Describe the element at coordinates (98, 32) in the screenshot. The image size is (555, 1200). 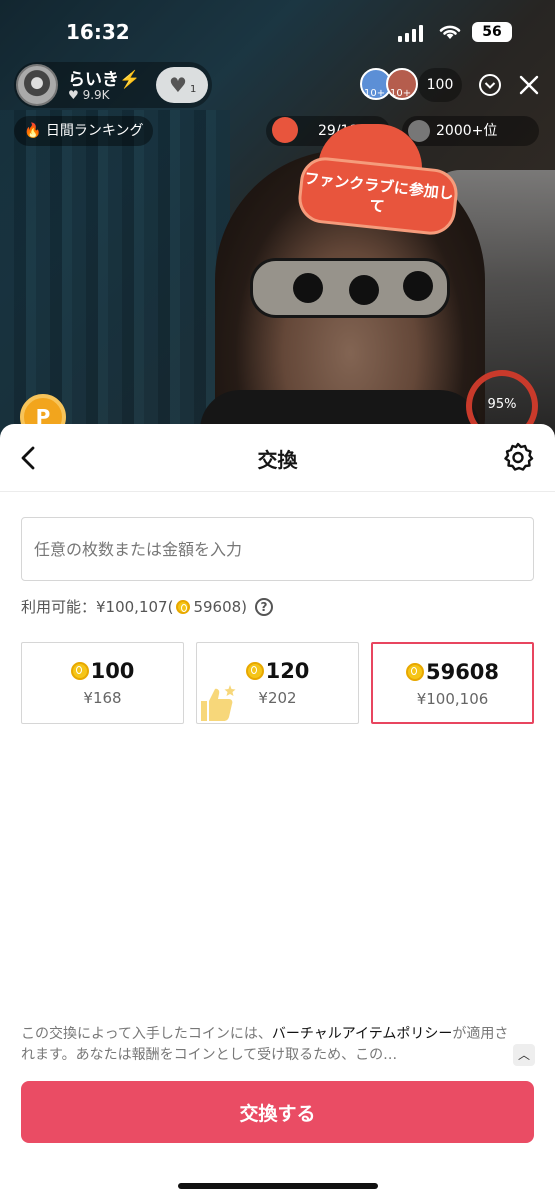
I see `clock: 16:32` at that location.